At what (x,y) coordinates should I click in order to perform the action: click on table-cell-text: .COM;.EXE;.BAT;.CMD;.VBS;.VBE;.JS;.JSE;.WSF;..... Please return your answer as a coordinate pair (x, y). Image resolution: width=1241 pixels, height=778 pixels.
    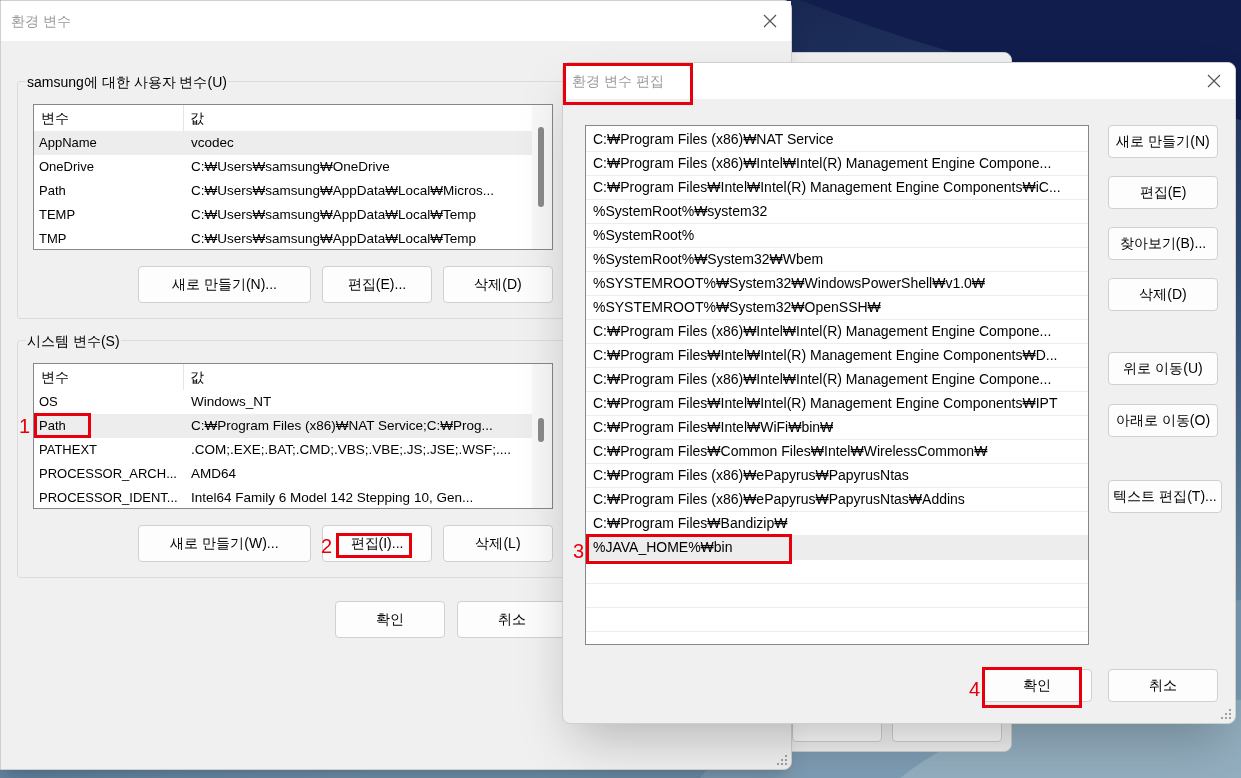
    Looking at the image, I should click on (351, 449).